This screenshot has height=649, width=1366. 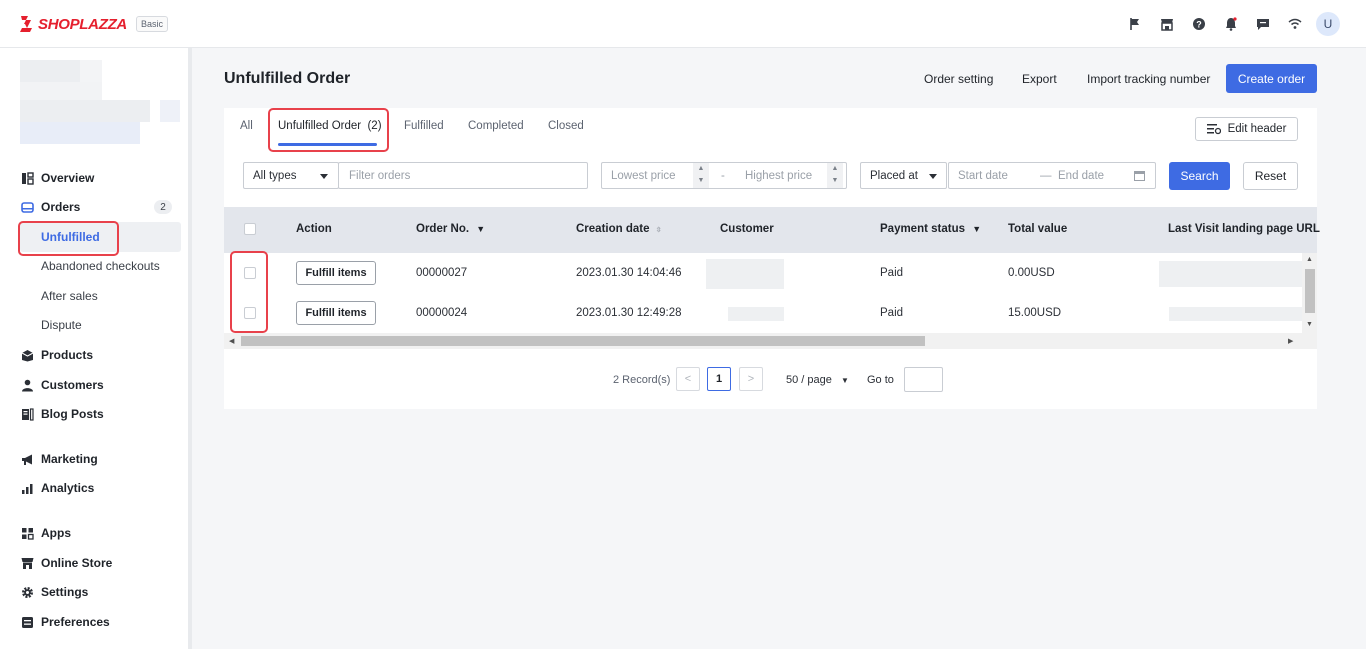 What do you see at coordinates (1257, 129) in the screenshot?
I see `edit-header-label: Edit header` at bounding box center [1257, 129].